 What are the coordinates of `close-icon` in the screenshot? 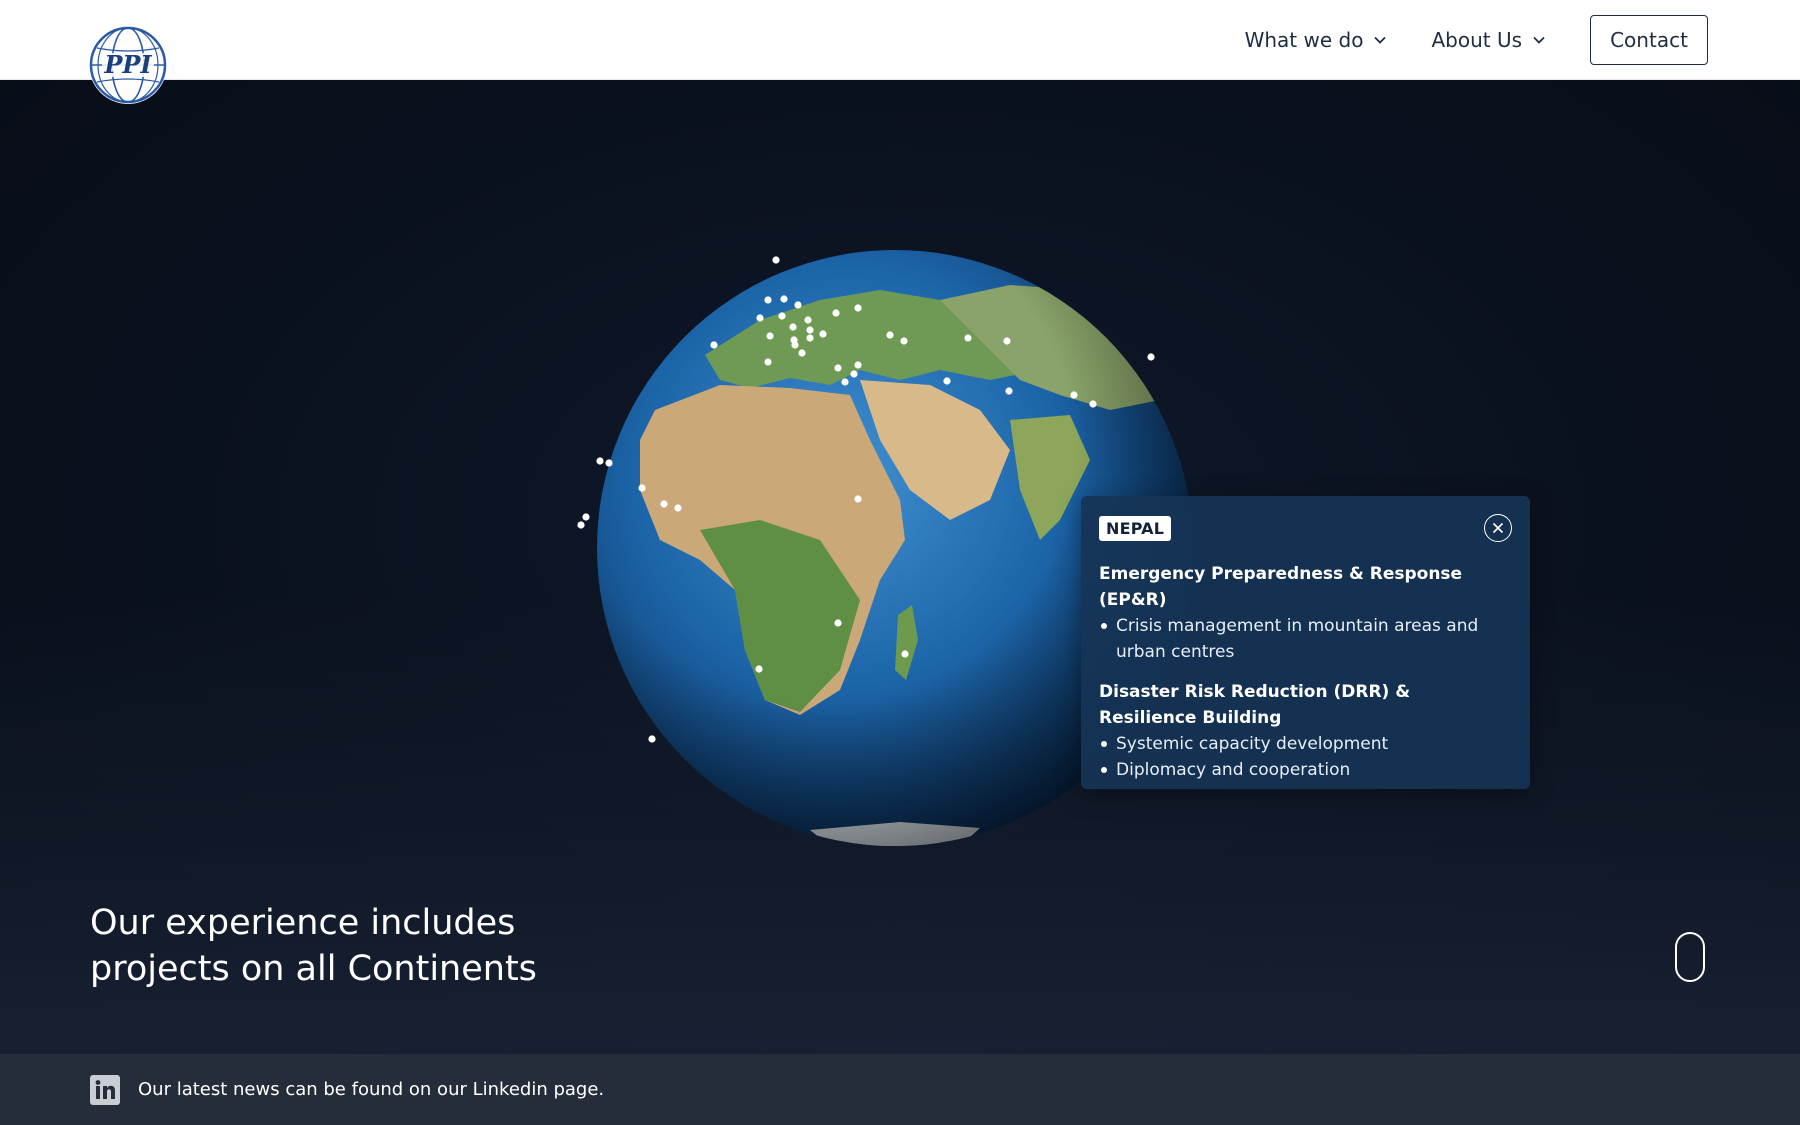 It's located at (1498, 528).